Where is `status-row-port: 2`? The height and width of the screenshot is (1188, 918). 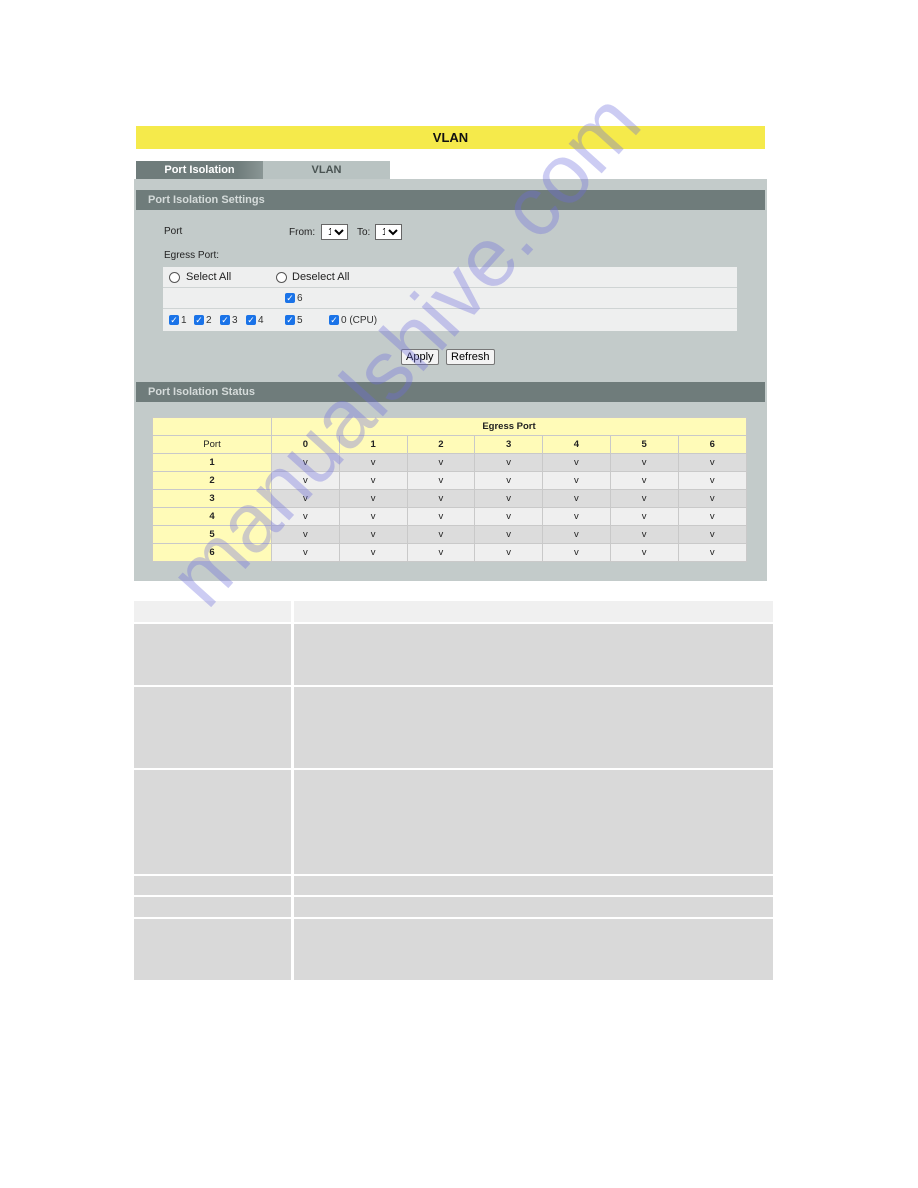 status-row-port: 2 is located at coordinates (212, 480).